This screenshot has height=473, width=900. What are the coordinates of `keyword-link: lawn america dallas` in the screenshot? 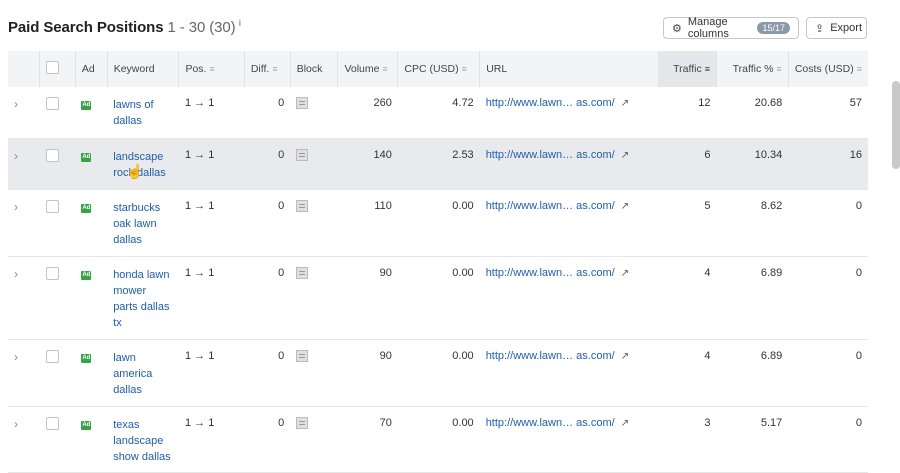 It's located at (143, 374).